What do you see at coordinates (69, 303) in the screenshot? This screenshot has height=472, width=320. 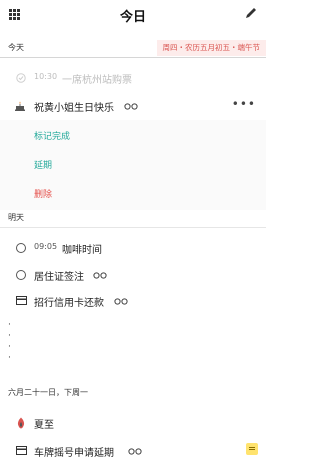 I see `item-text: 招行信用卡还款` at bounding box center [69, 303].